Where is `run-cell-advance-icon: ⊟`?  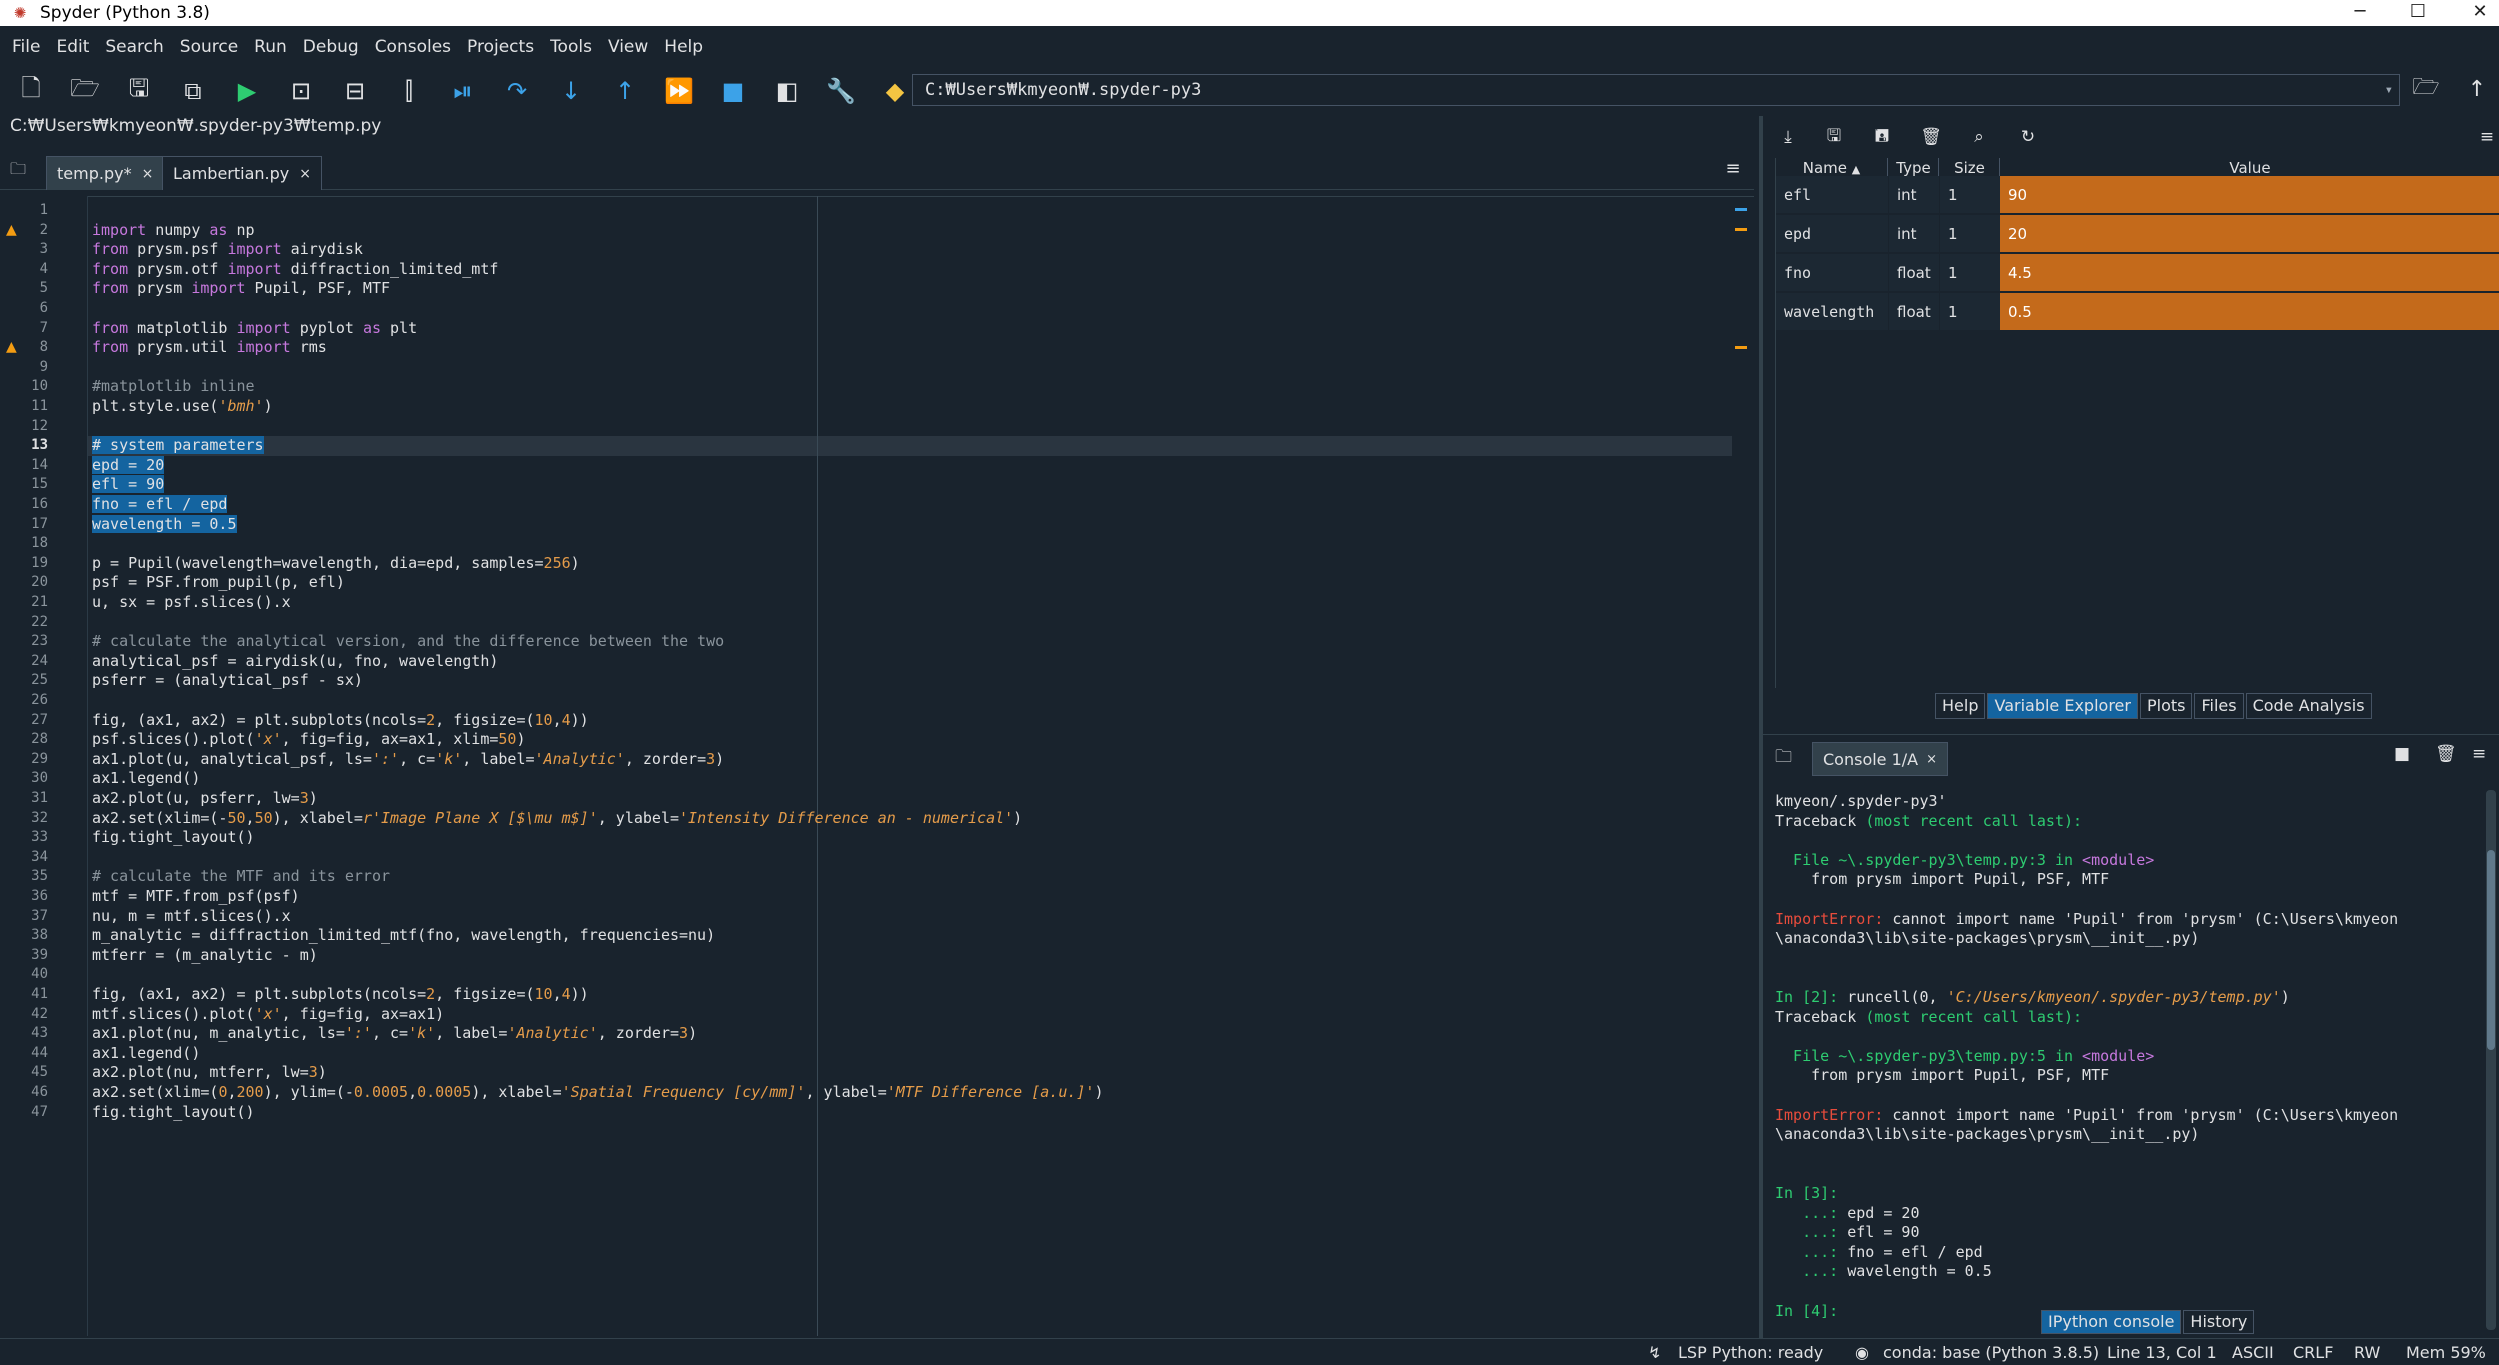 run-cell-advance-icon: ⊟ is located at coordinates (355, 91).